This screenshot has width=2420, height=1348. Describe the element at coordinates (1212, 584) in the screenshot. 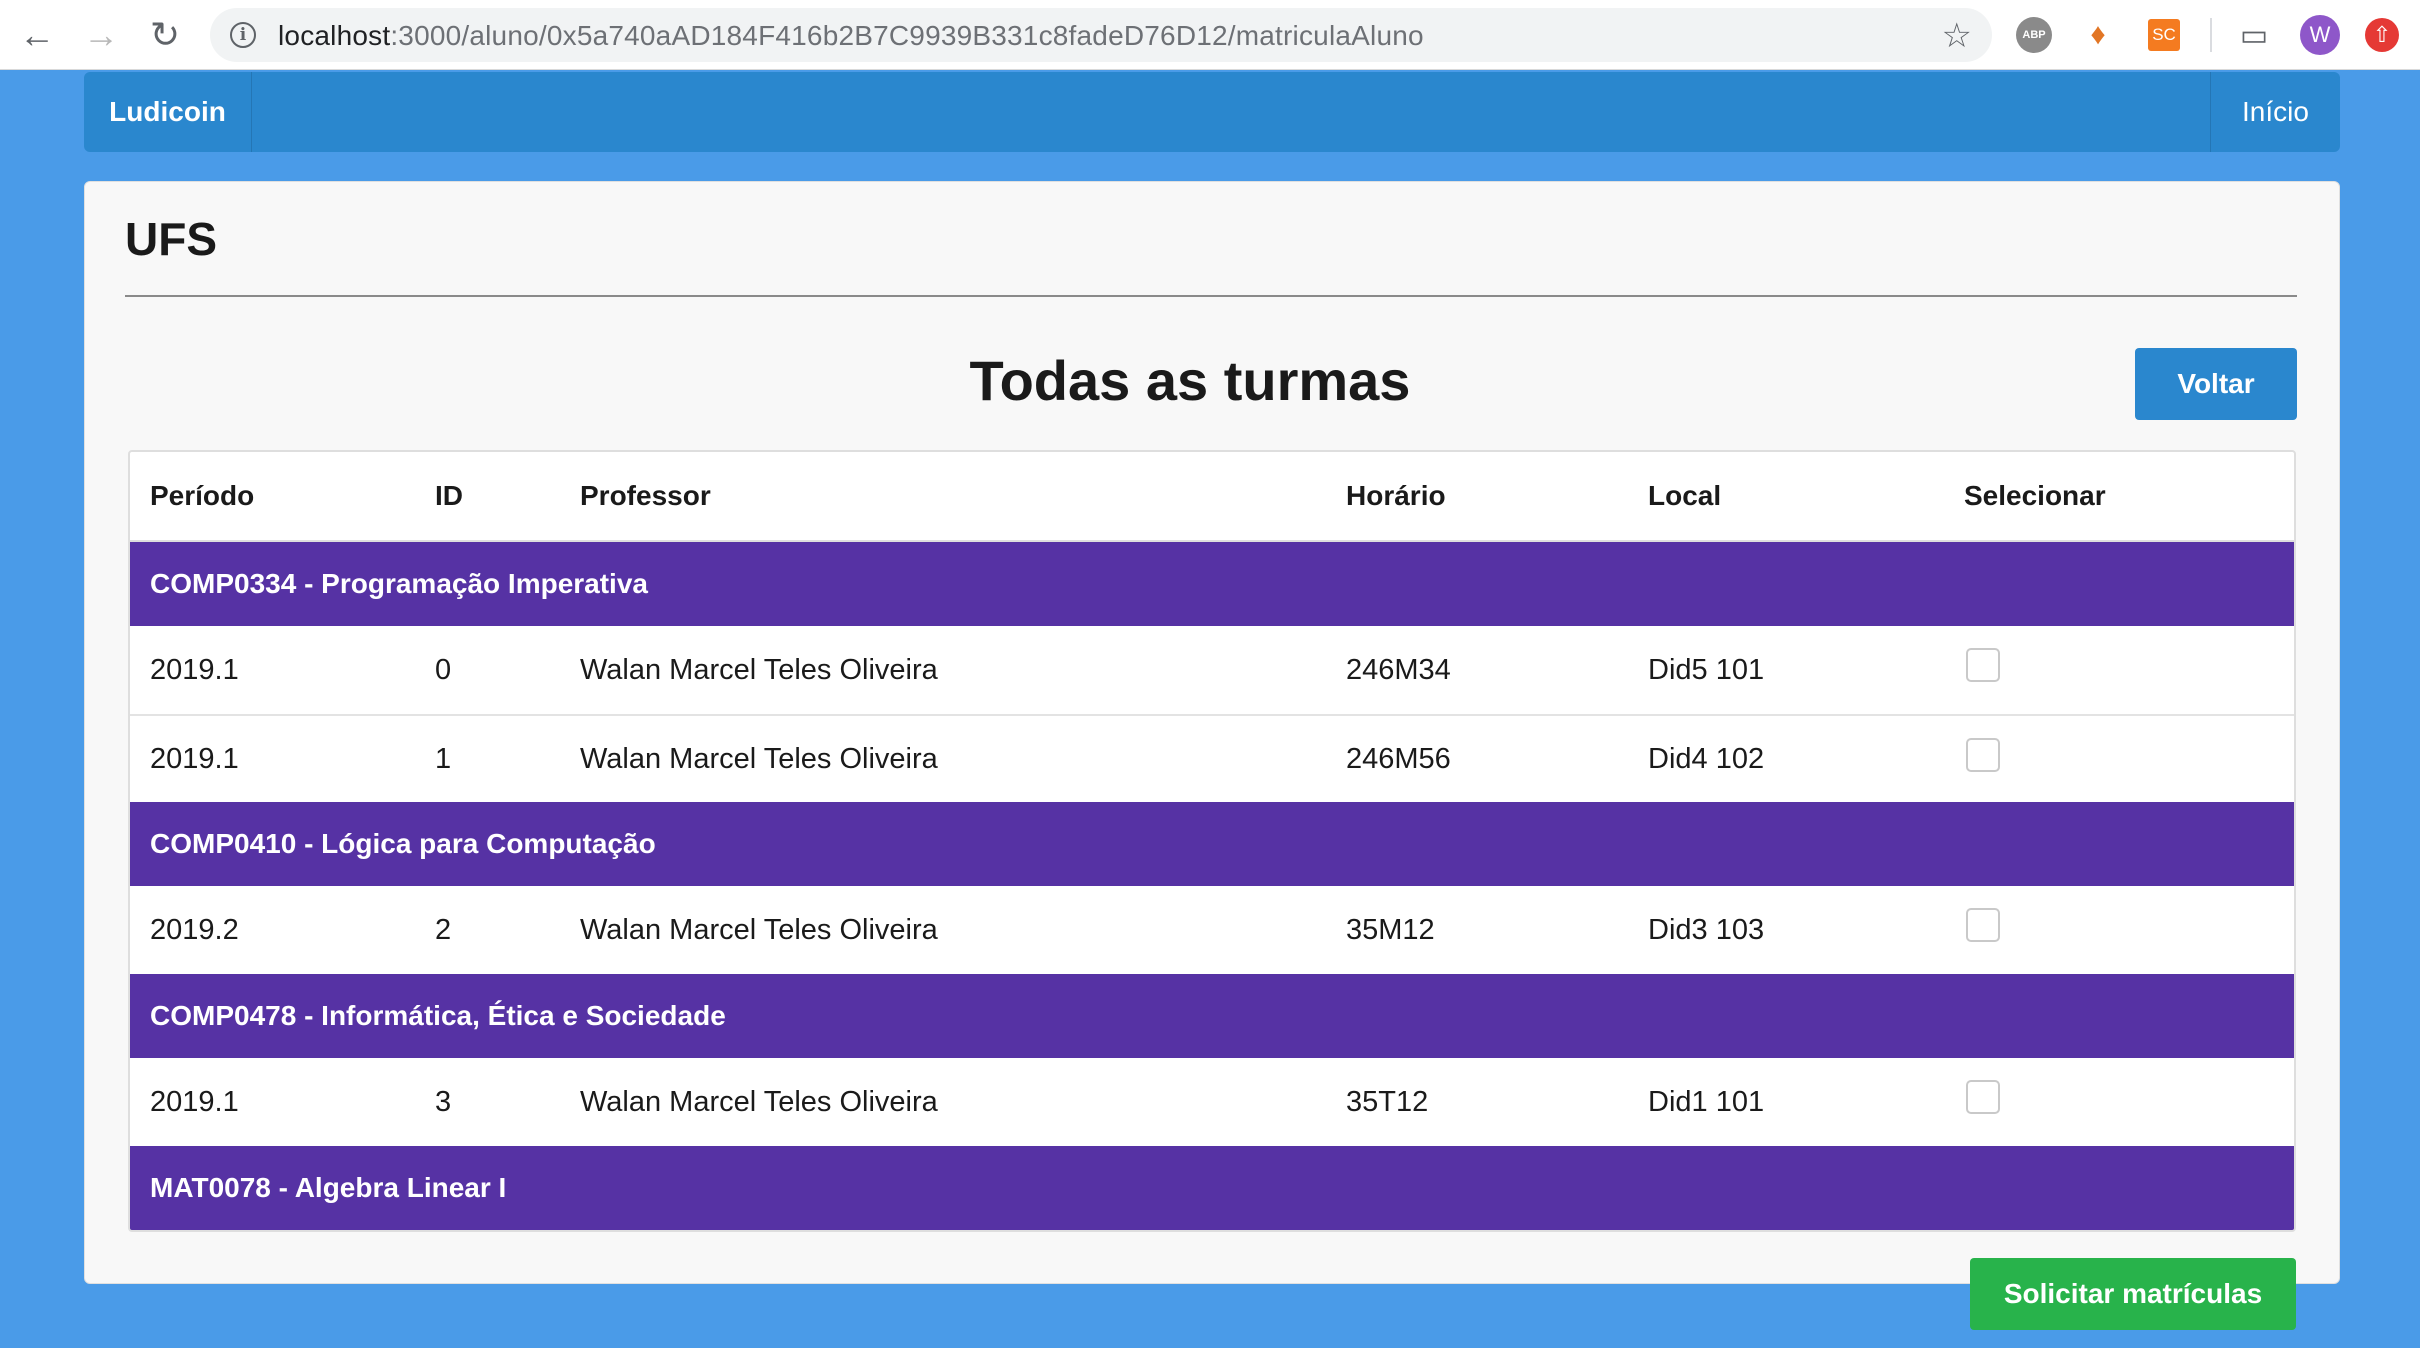

I see `course-group-row: COMP0334 - Programação Imperativa` at that location.